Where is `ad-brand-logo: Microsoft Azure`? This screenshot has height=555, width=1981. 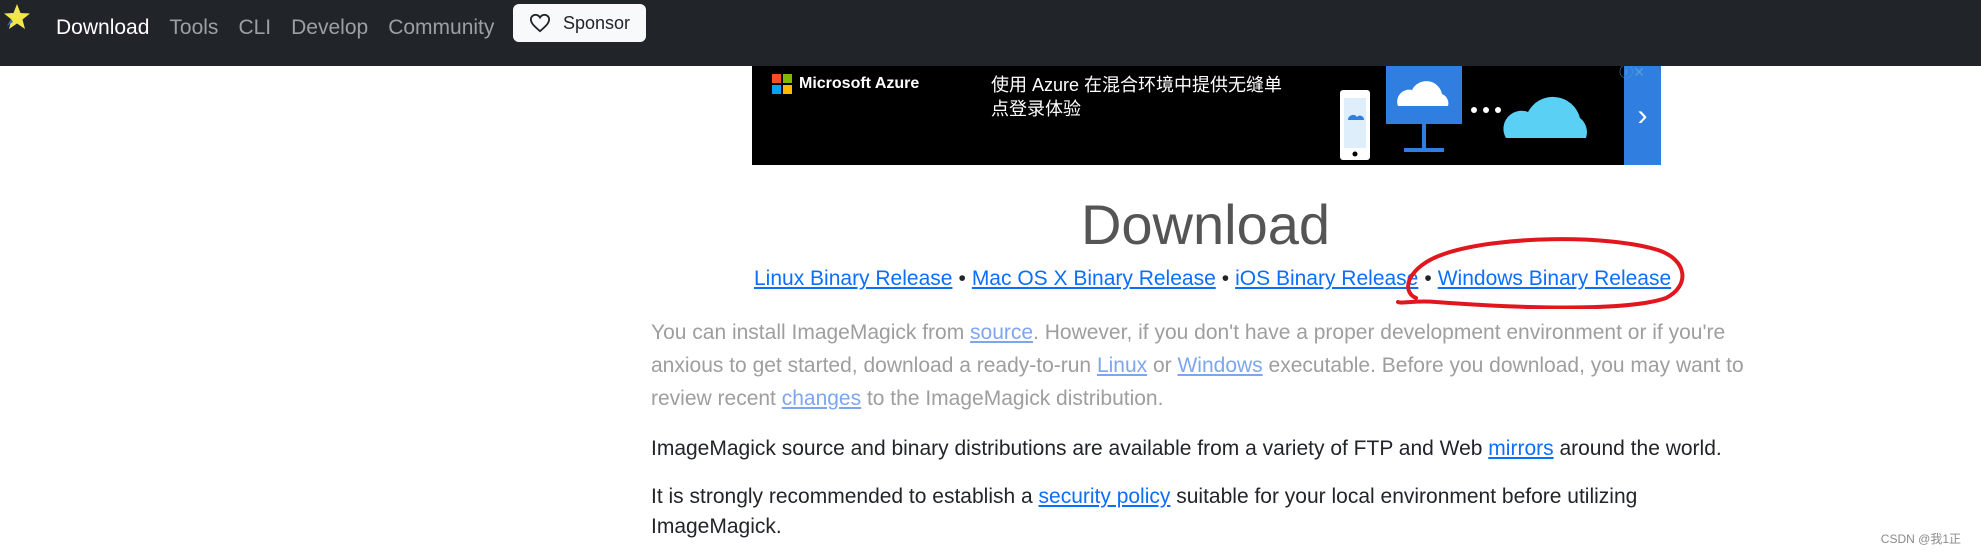
ad-brand-logo: Microsoft Azure is located at coordinates (845, 84).